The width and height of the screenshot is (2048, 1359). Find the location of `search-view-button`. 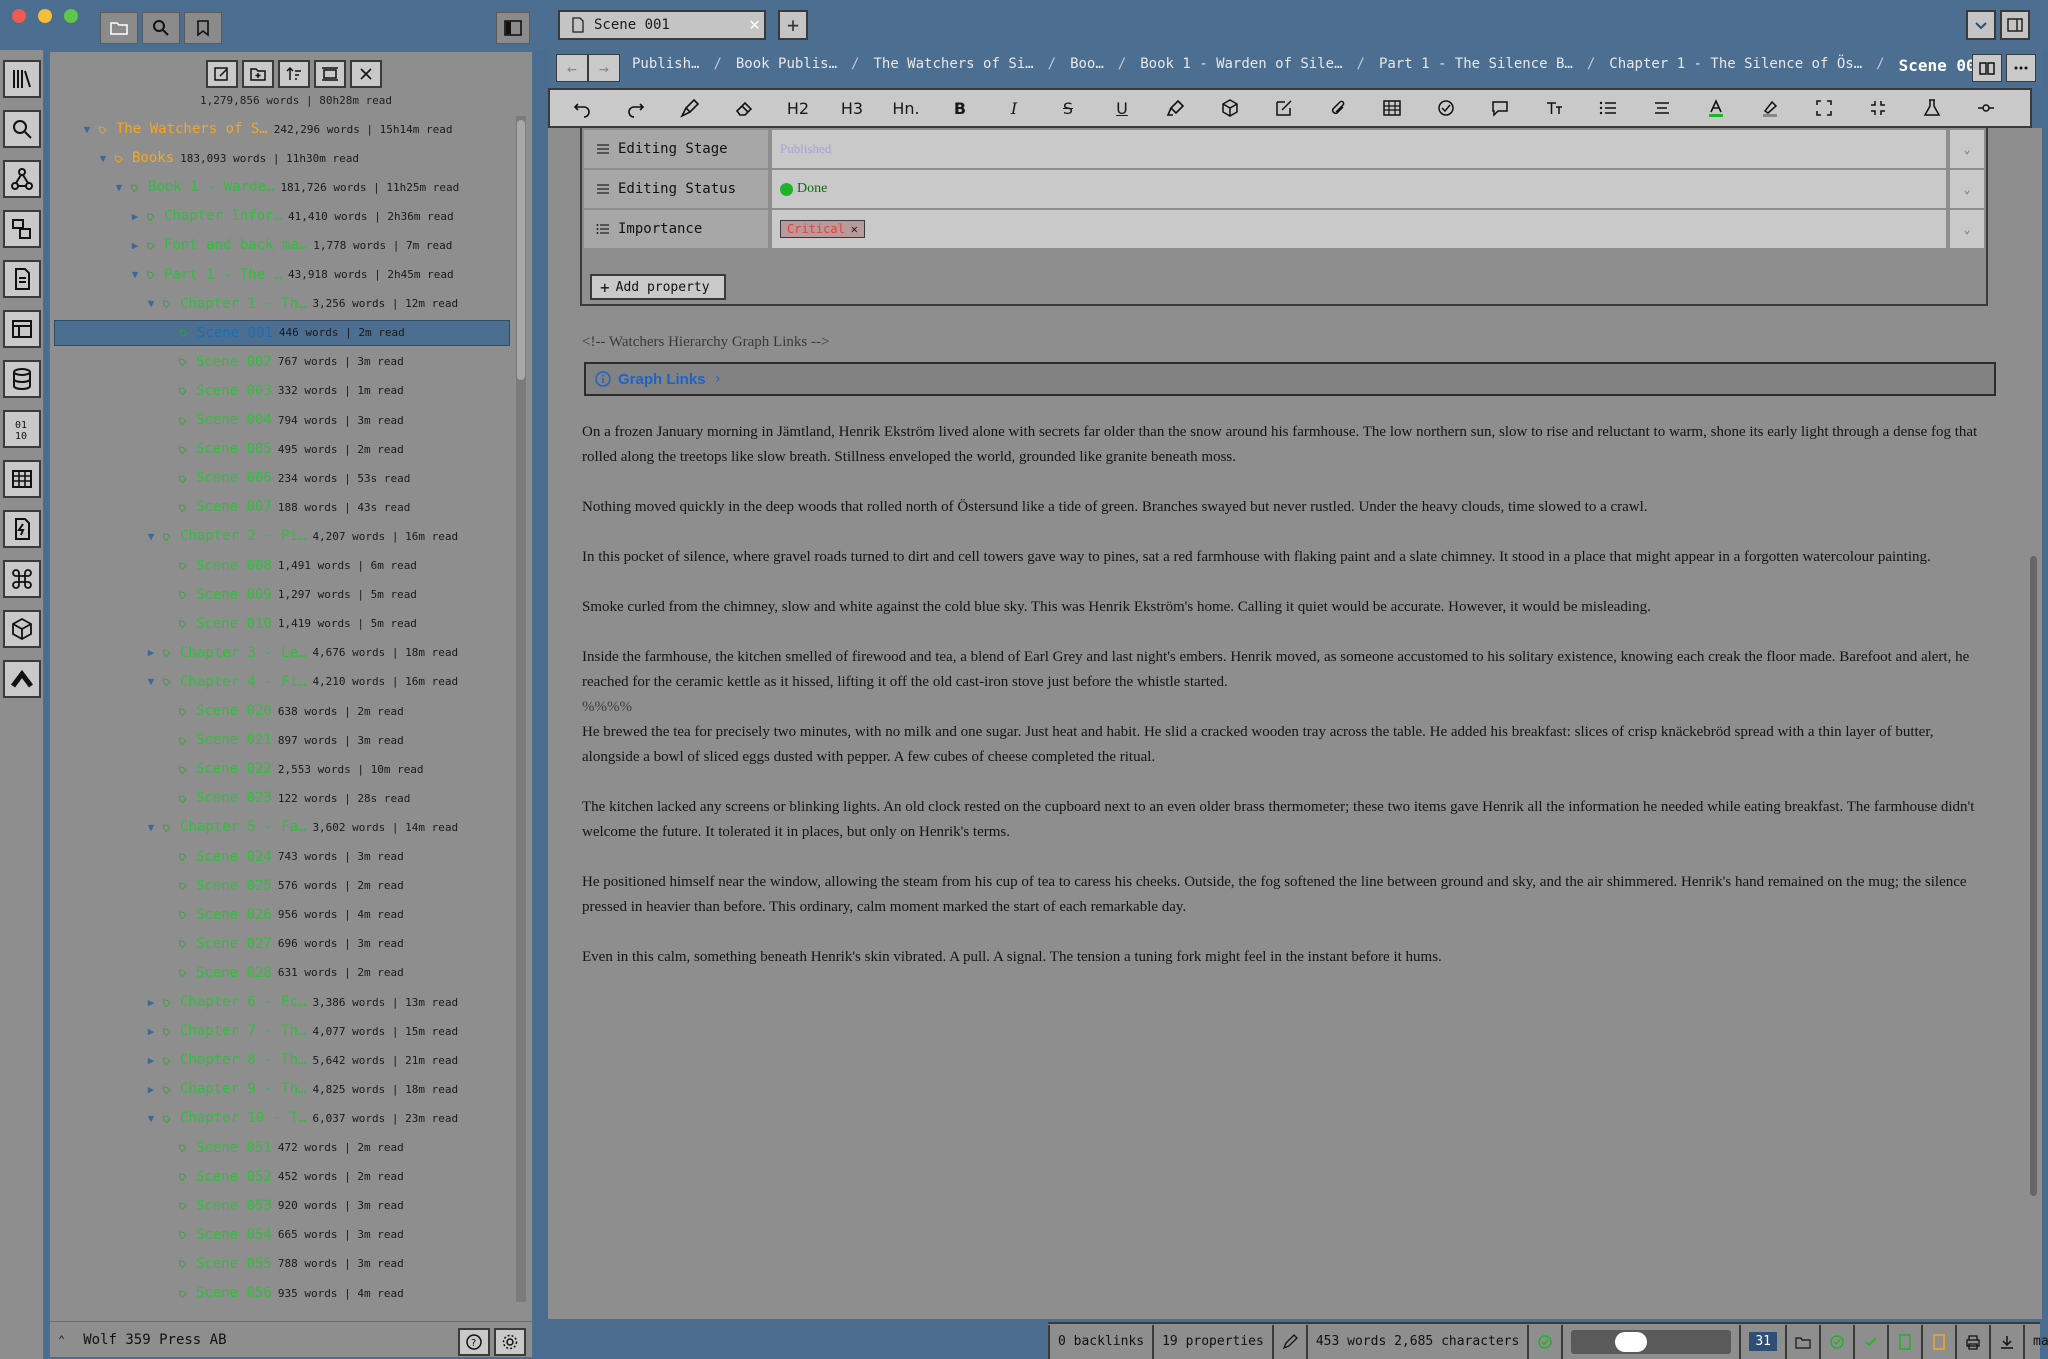

search-view-button is located at coordinates (161, 28).